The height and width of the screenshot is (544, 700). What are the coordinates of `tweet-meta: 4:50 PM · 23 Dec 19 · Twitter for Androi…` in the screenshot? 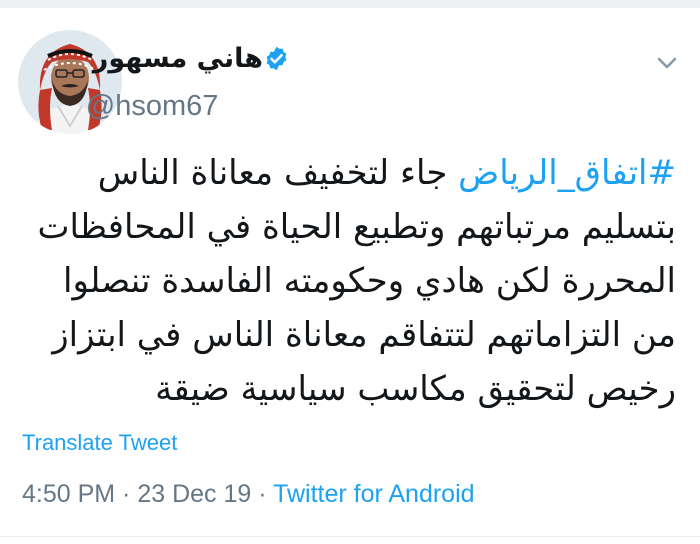 It's located at (248, 494).